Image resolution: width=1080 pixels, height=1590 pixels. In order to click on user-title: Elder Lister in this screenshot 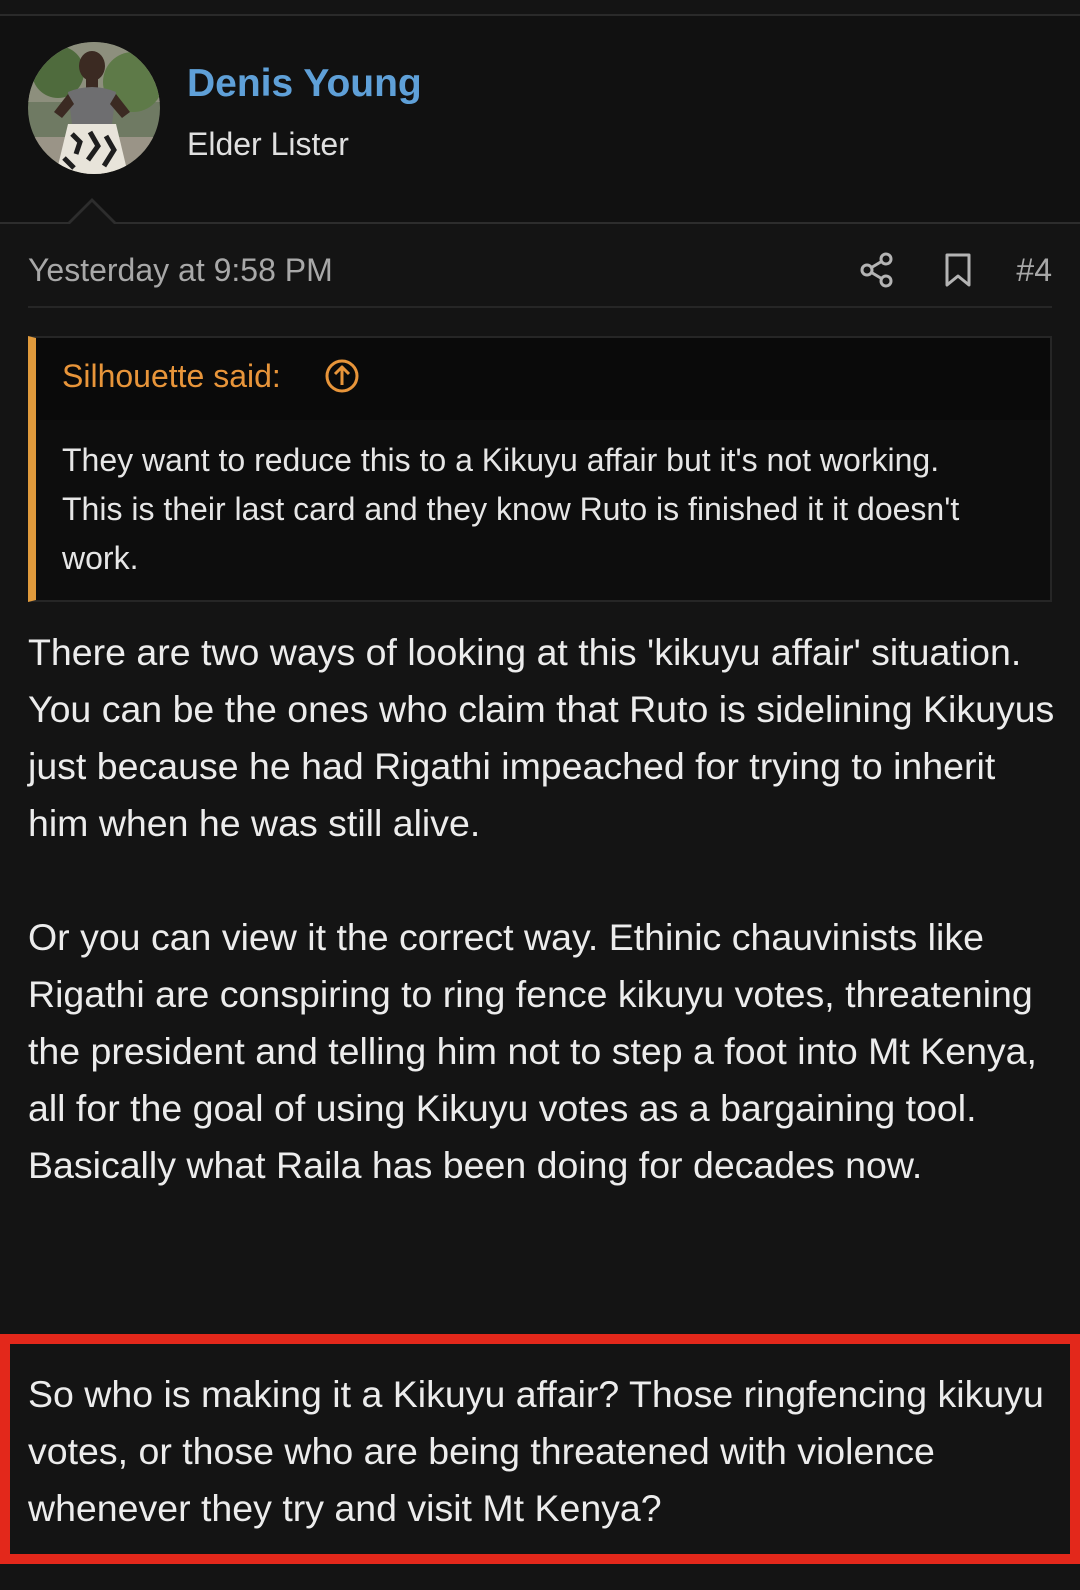, I will do `click(268, 144)`.